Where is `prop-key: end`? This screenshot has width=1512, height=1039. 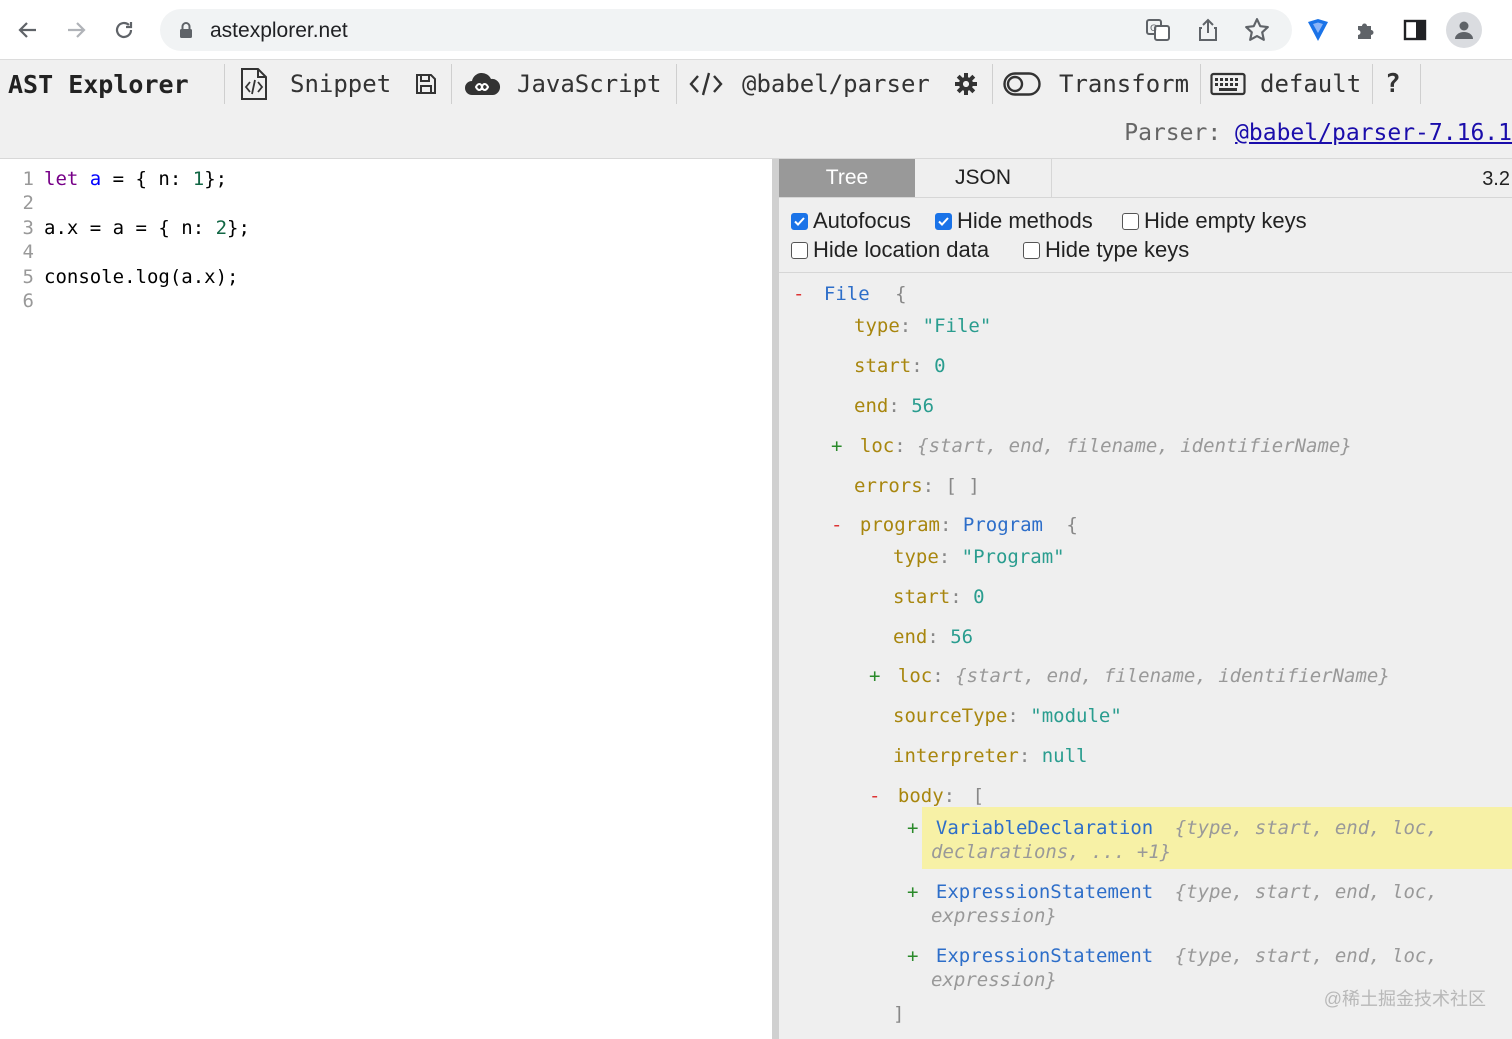
prop-key: end is located at coordinates (910, 637).